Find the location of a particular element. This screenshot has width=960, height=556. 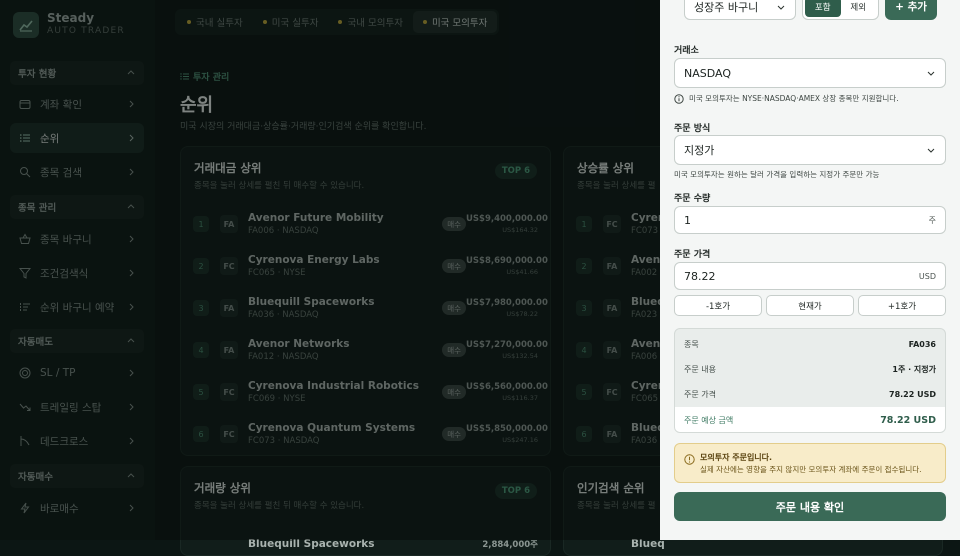

quantity-unit: 주 is located at coordinates (932, 220).